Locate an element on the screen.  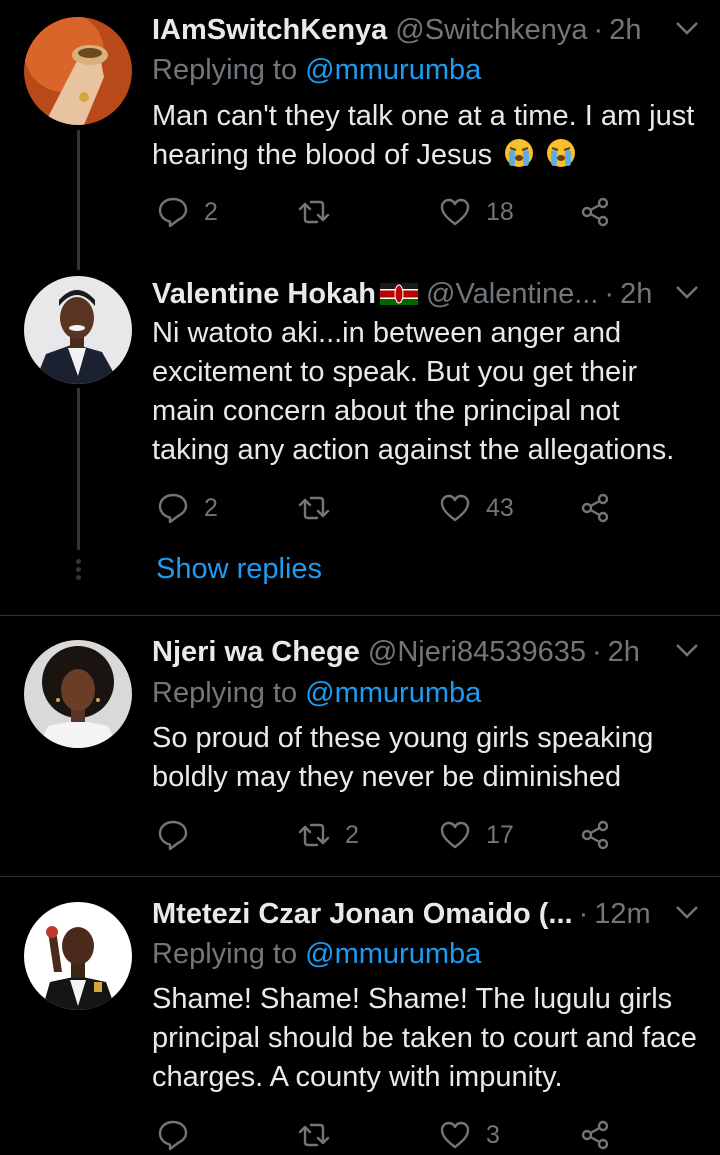
display-name: IAmSwitchKenya is located at coordinates (269, 30).